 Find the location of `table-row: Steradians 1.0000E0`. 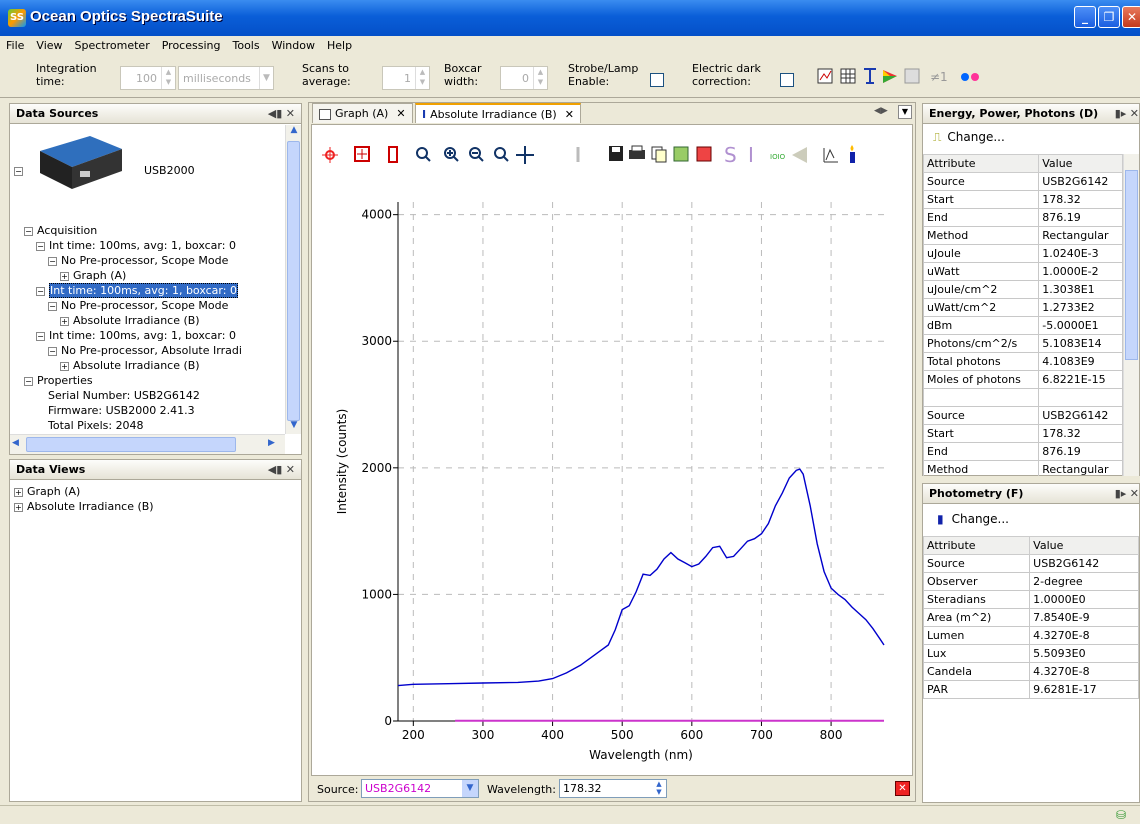

table-row: Steradians 1.0000E0 is located at coordinates (1030, 599).